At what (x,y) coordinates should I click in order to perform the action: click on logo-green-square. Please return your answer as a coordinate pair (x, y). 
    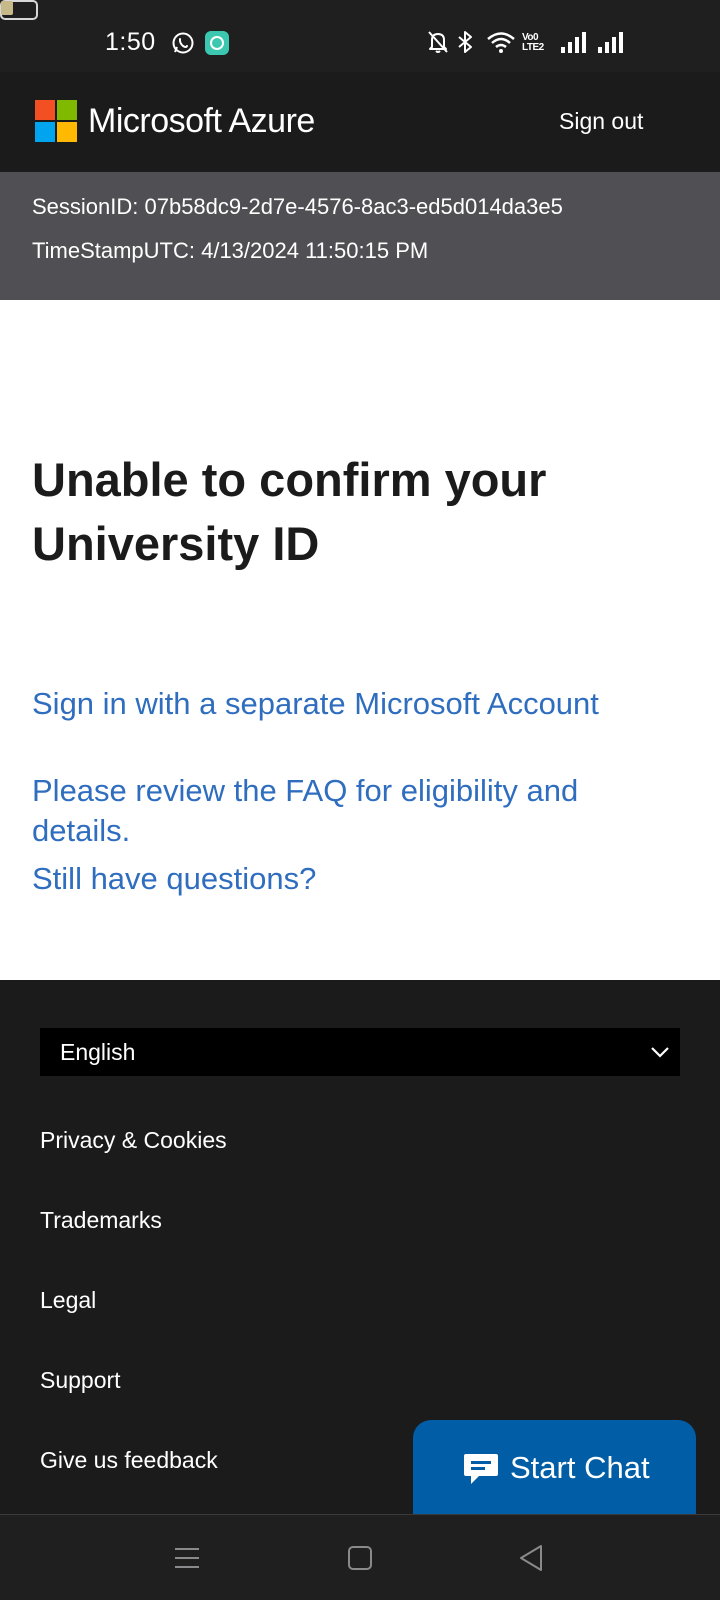
    Looking at the image, I should click on (67, 110).